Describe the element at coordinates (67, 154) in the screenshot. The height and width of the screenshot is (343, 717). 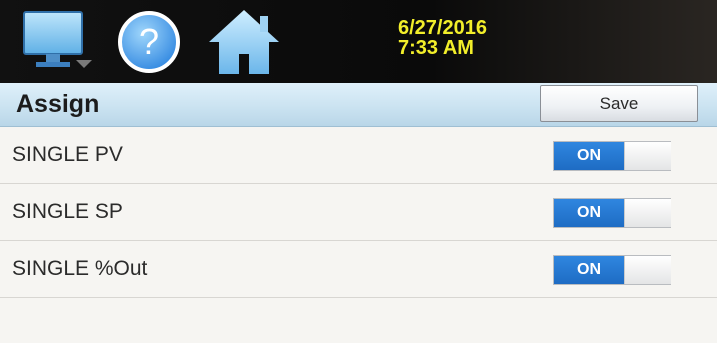
I see `row-label: SINGLE PV` at that location.